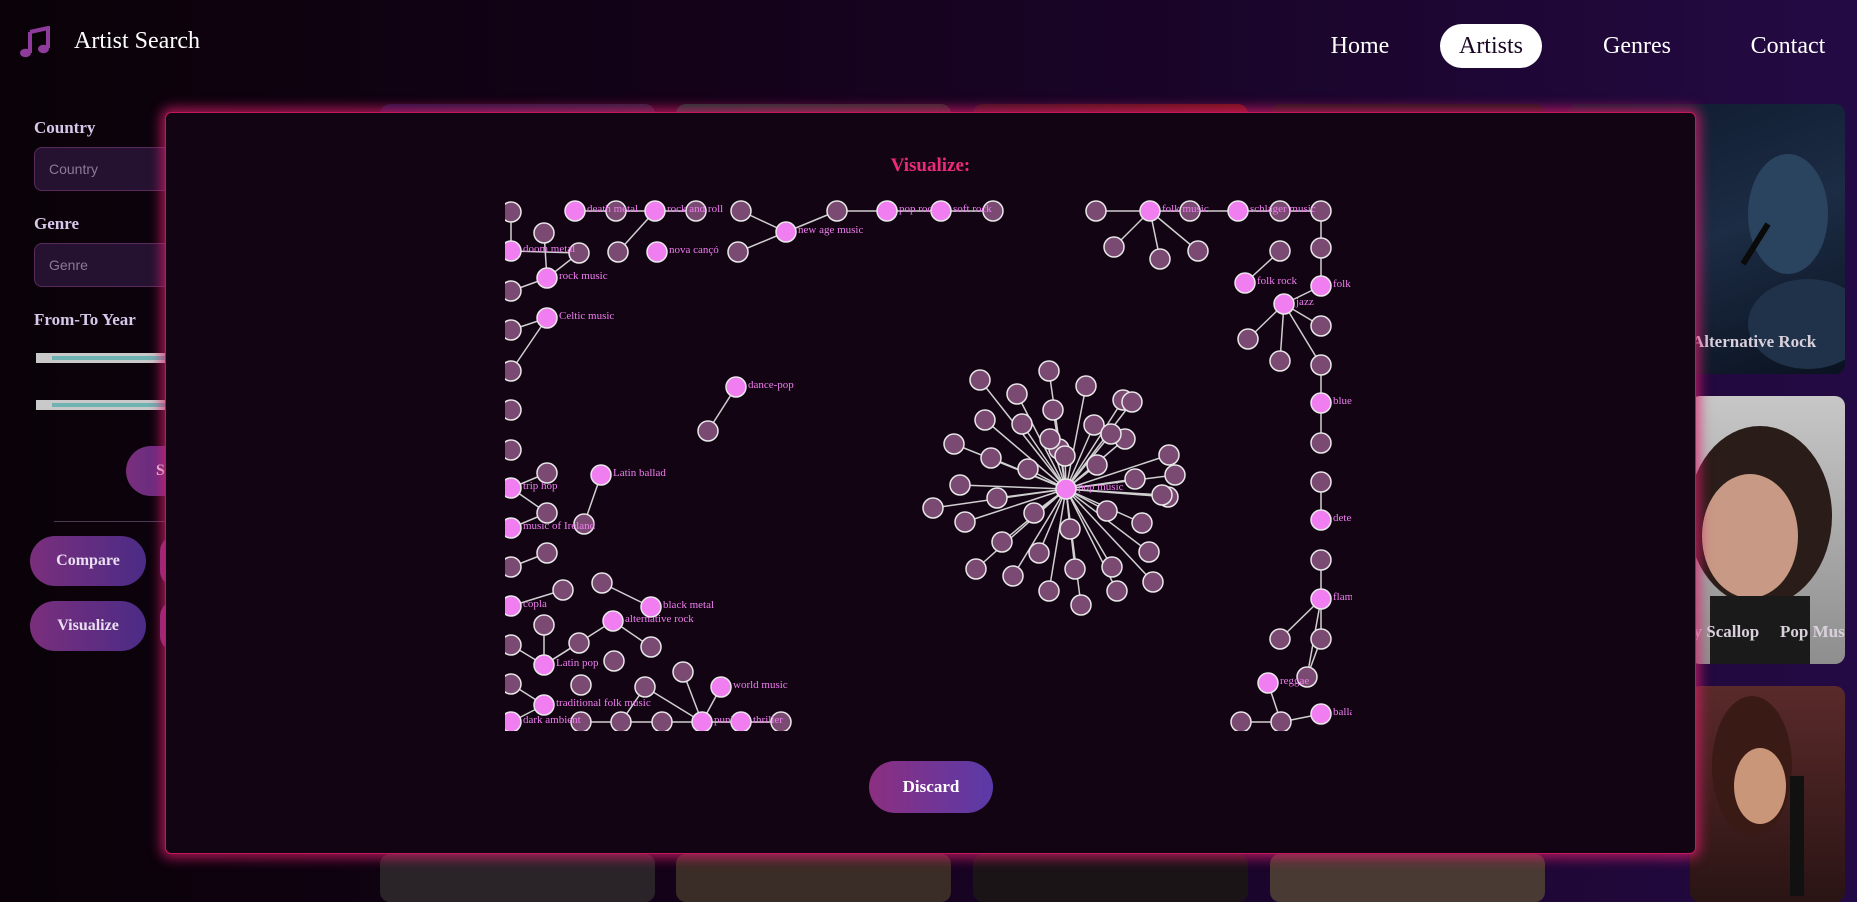 The image size is (1857, 902). Describe the element at coordinates (88, 626) in the screenshot. I see `visualize-button: Visualize` at that location.